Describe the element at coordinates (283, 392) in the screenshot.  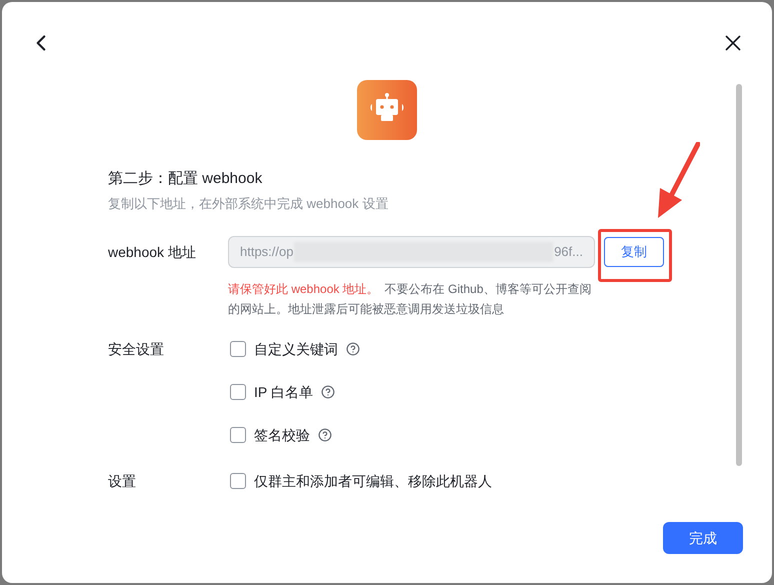
I see `checkbox-label: IP 白名单` at that location.